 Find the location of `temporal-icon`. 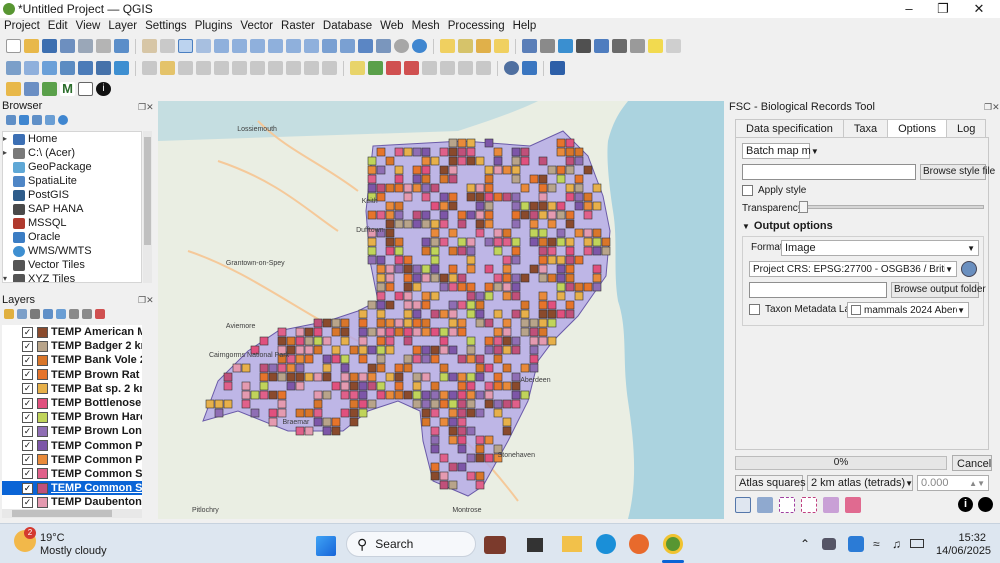

temporal-icon is located at coordinates (401, 46).